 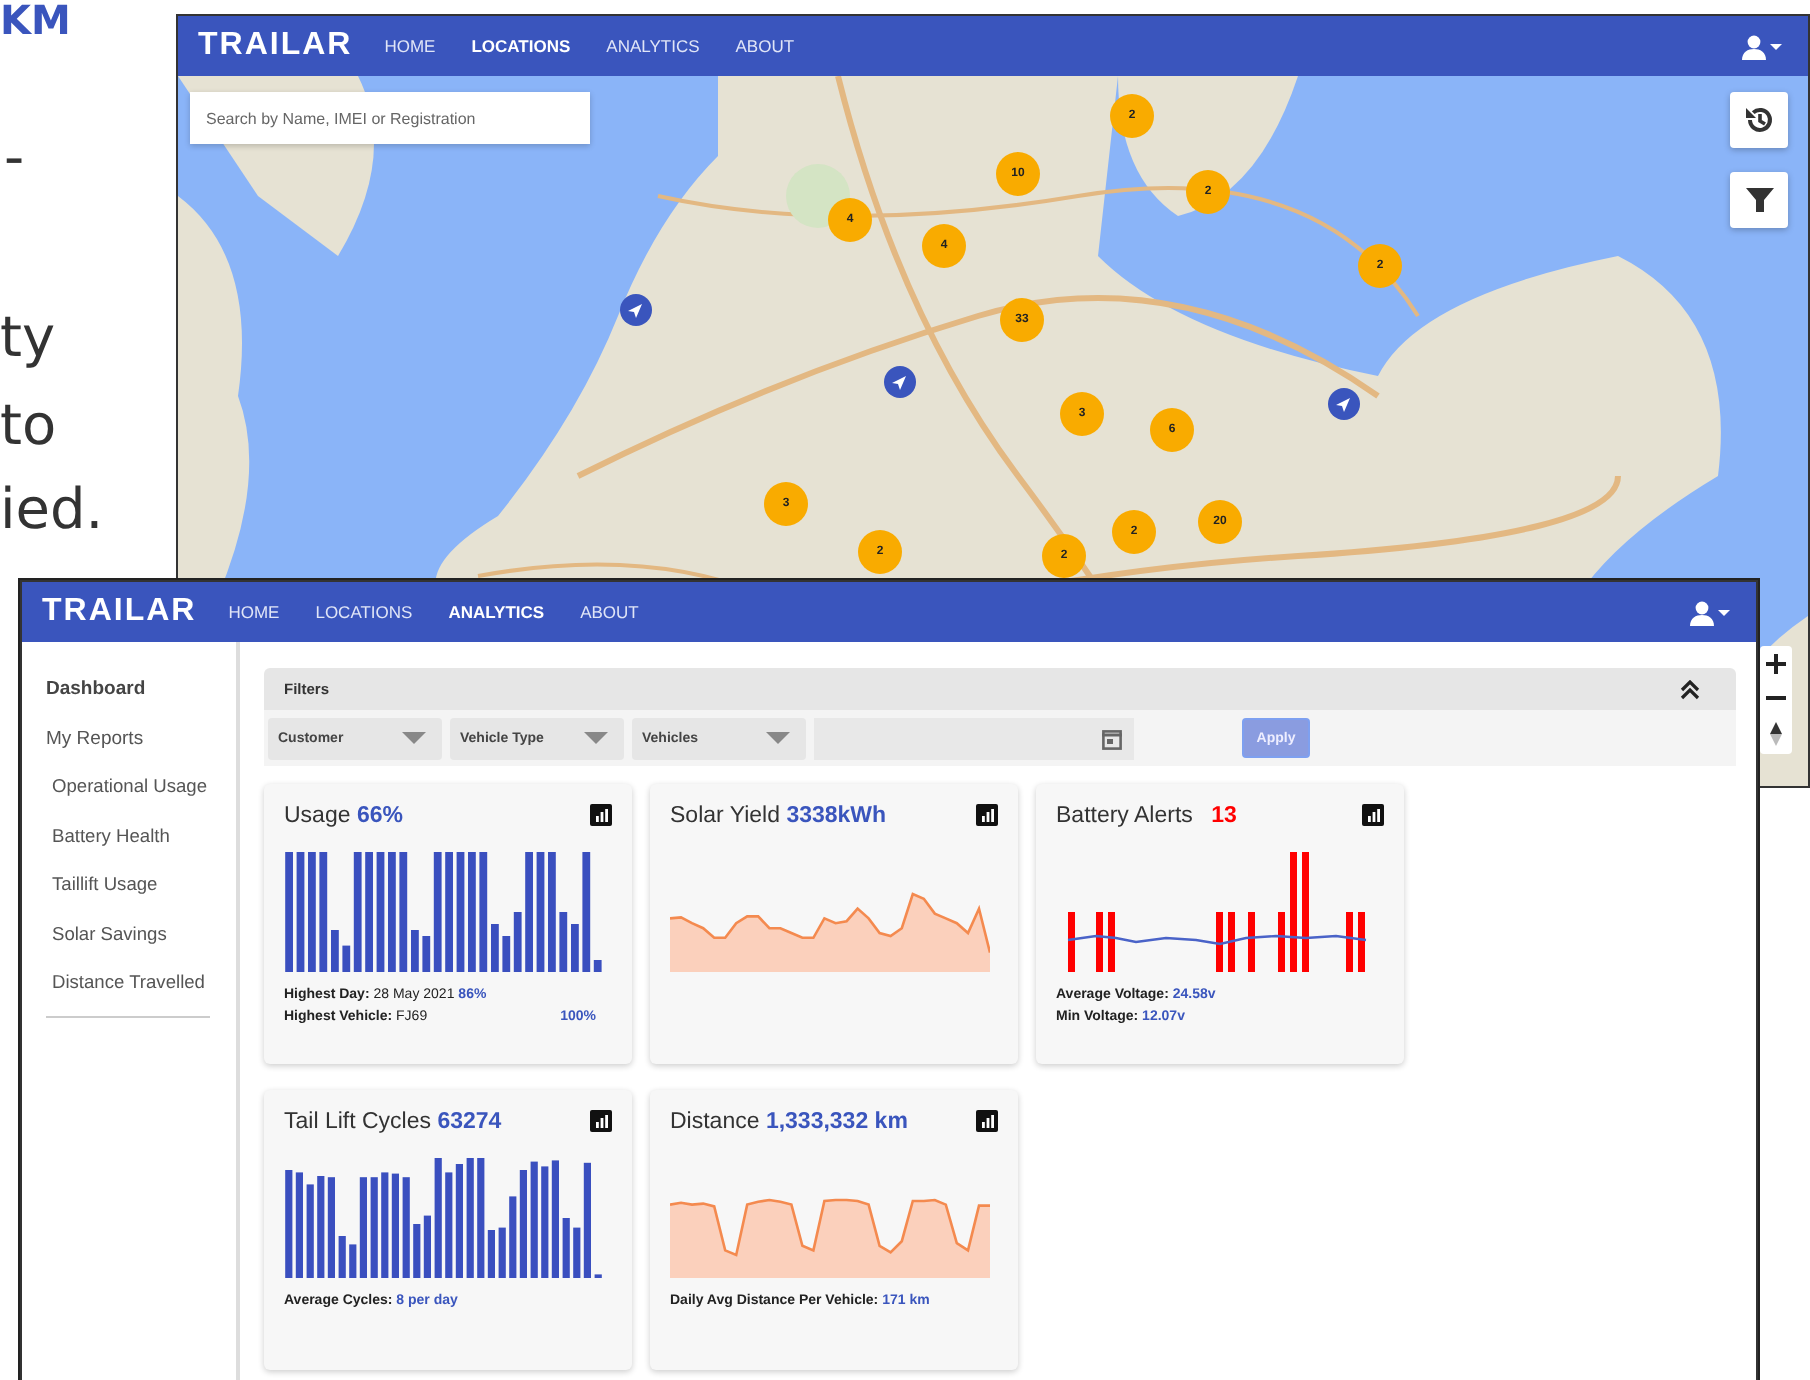 I want to click on search-field: Search by Name, IMEI or Registration, so click(x=390, y=118).